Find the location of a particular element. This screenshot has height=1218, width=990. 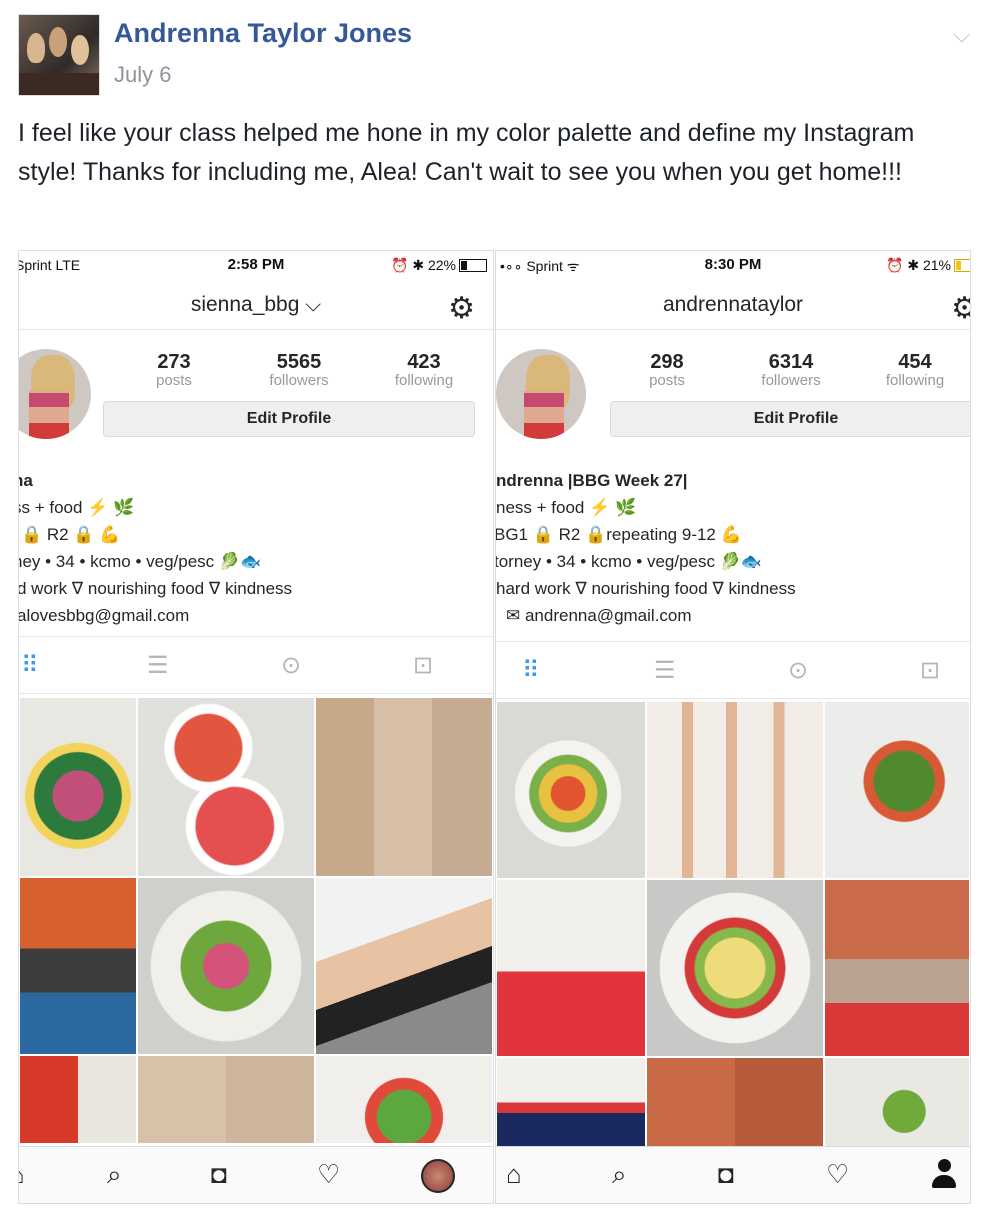

battery-status: ⏰ ✱ 21% is located at coordinates (928, 265).